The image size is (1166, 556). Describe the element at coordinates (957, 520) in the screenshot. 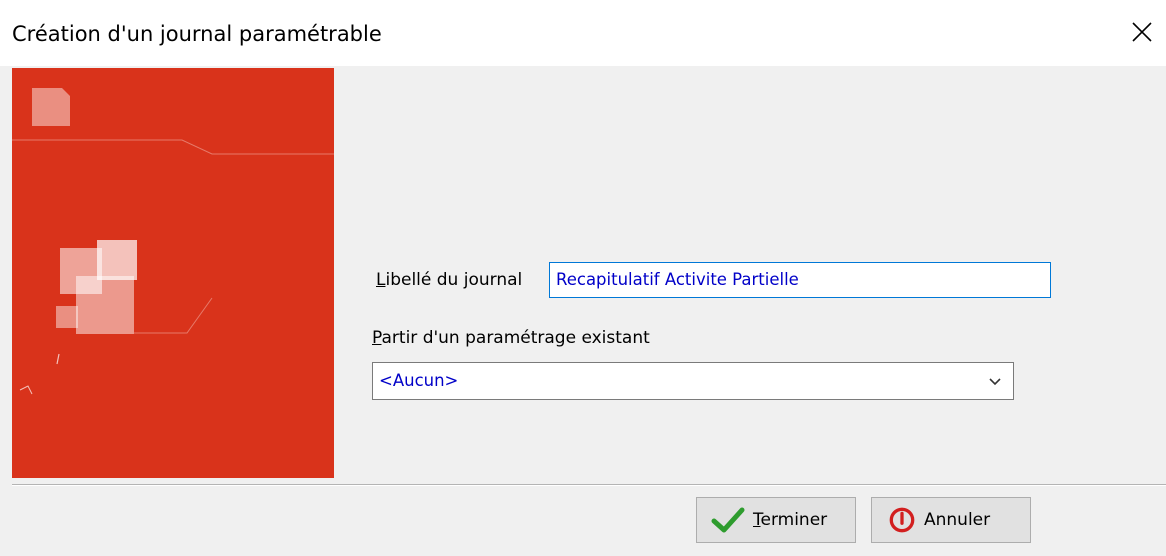

I see `annuler-label: Annuler` at that location.